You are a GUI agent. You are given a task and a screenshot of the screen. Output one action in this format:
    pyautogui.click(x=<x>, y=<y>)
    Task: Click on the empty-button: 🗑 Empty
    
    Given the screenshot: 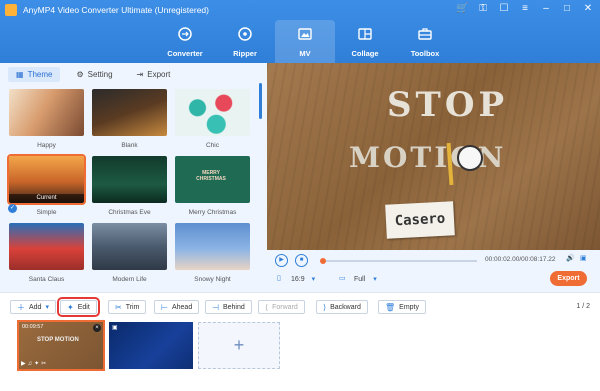 What is the action you would take?
    pyautogui.click(x=402, y=307)
    